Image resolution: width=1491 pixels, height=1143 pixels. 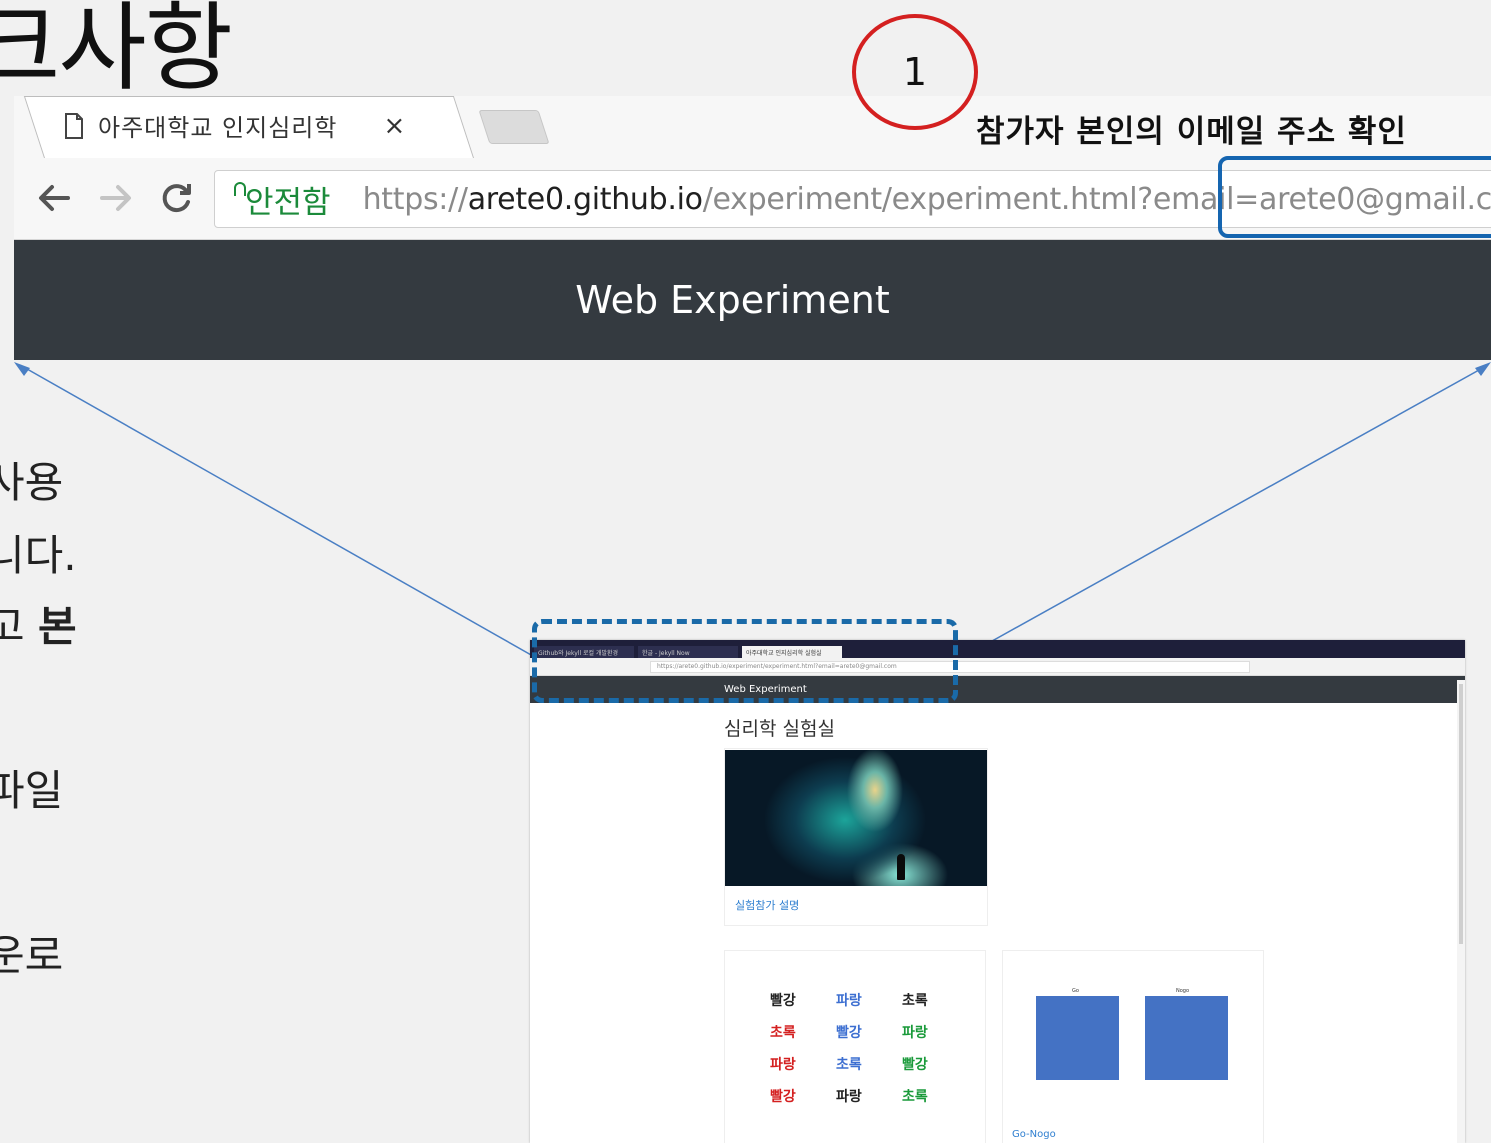 What do you see at coordinates (901, 867) in the screenshot?
I see `mini-silhouette` at bounding box center [901, 867].